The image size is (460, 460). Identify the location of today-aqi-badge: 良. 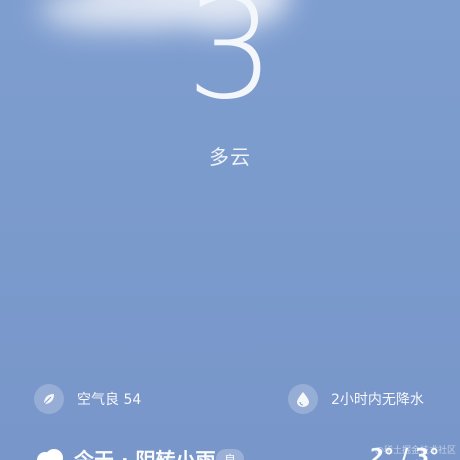
(230, 454).